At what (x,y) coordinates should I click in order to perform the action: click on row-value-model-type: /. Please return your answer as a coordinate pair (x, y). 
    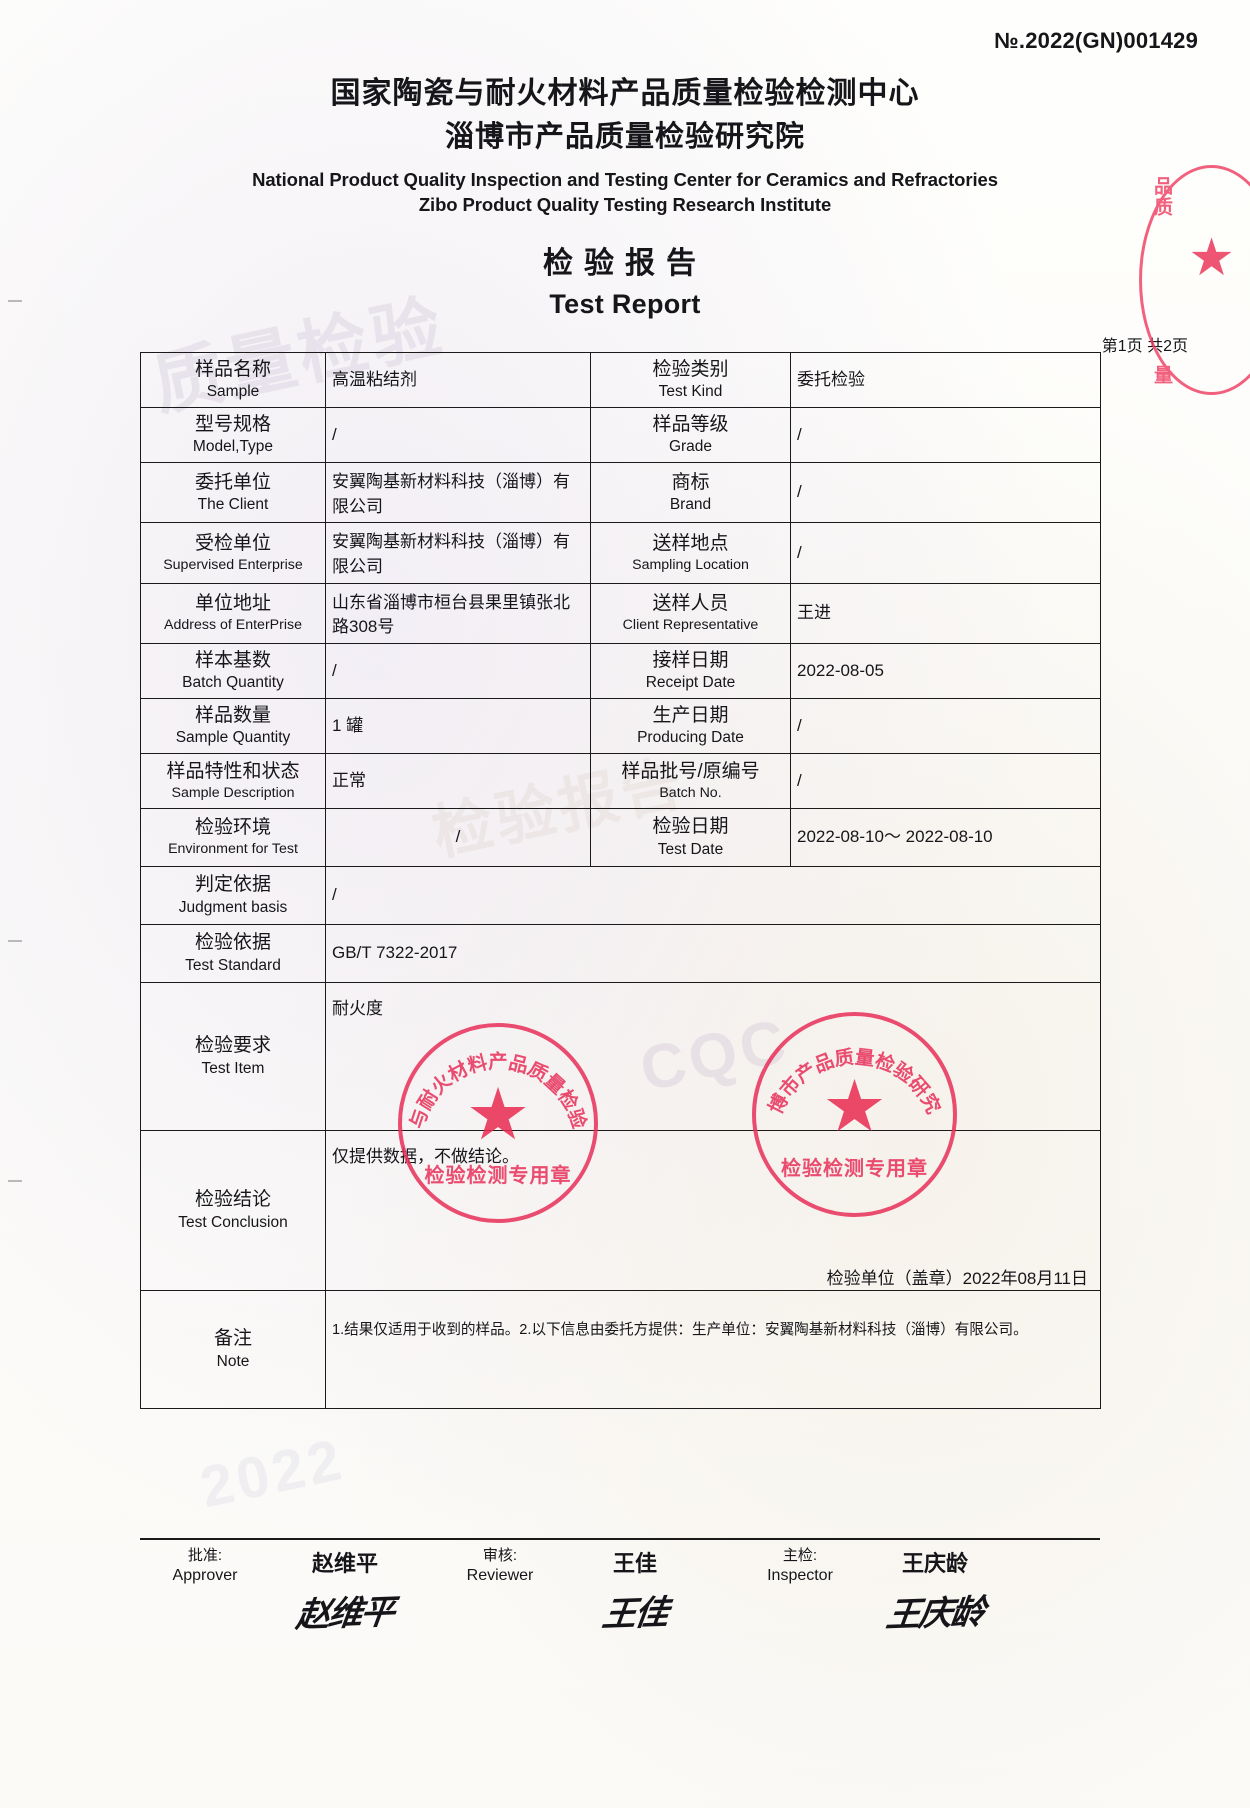
    Looking at the image, I should click on (458, 435).